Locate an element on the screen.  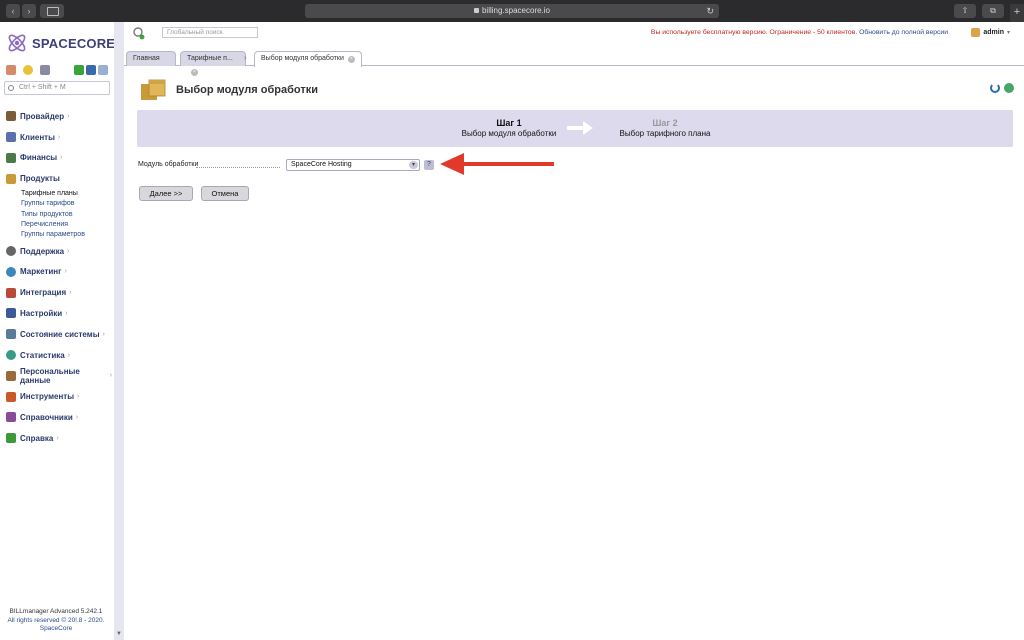
help-icon is located at coordinates (11, 438).